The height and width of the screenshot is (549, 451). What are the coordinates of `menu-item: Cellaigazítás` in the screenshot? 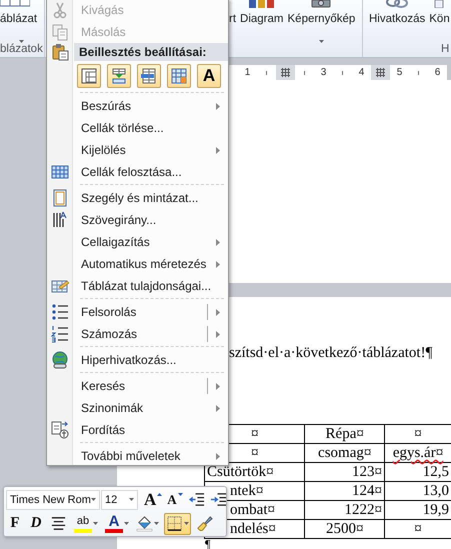 It's located at (137, 242).